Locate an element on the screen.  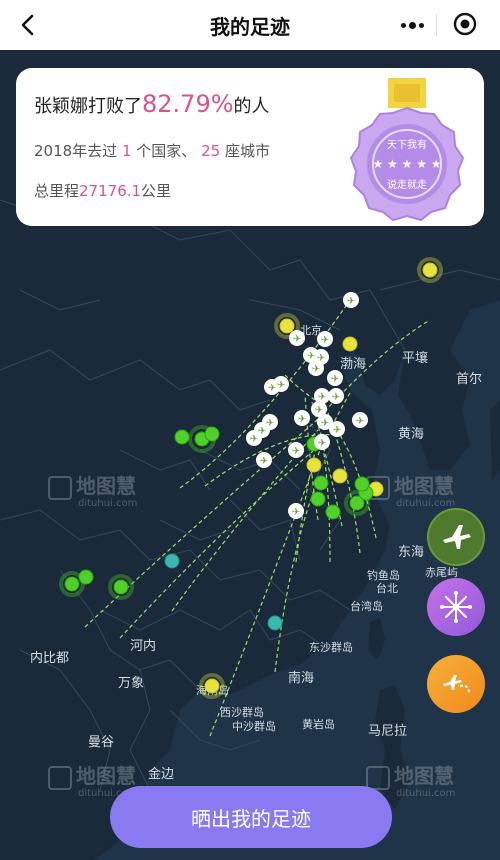
country-count: 1 is located at coordinates (126, 151).